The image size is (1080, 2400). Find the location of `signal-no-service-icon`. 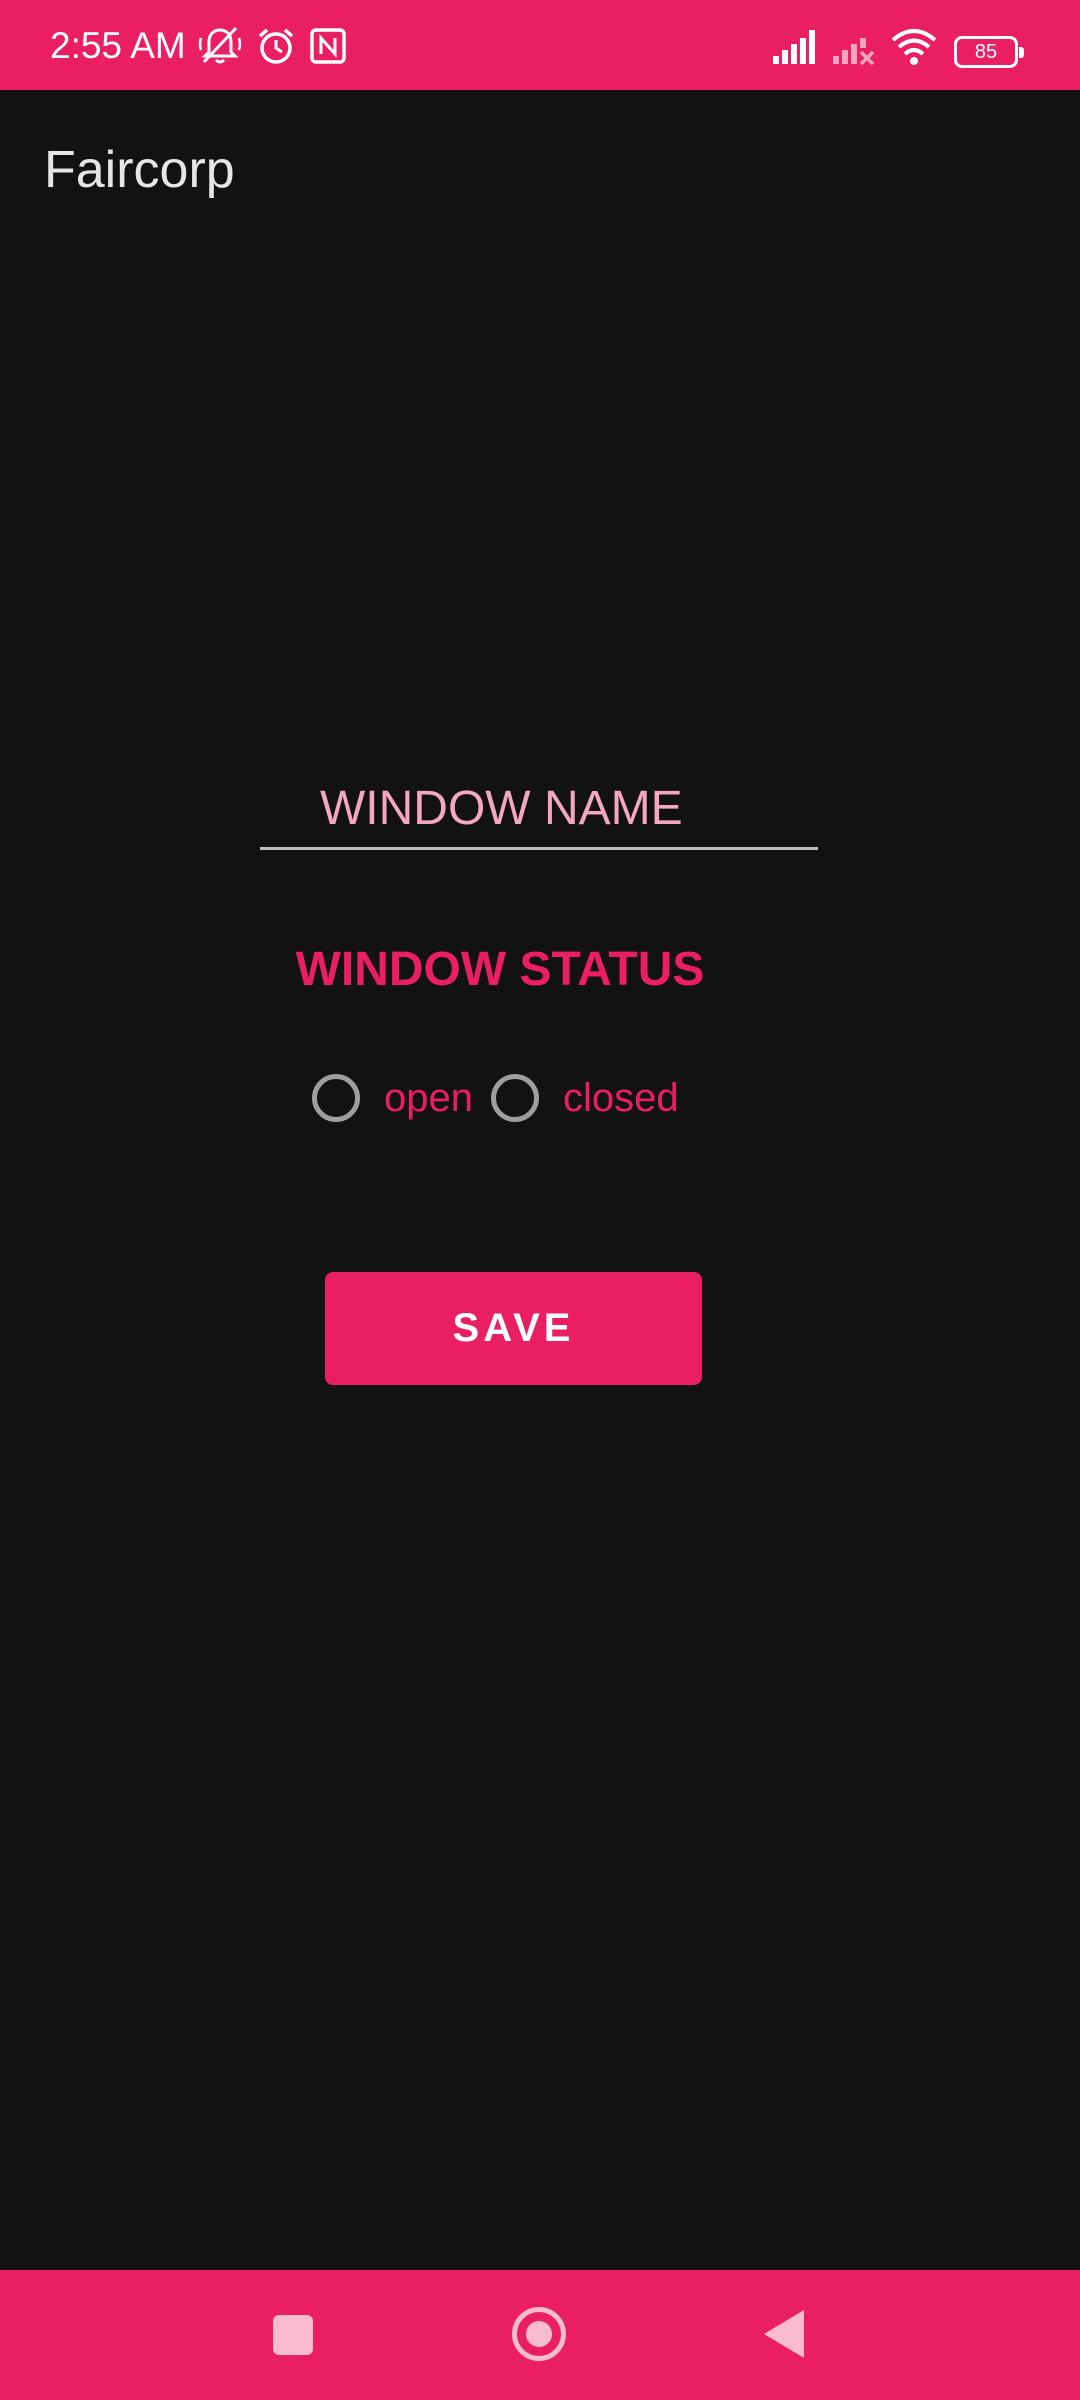

signal-no-service-icon is located at coordinates (854, 52).